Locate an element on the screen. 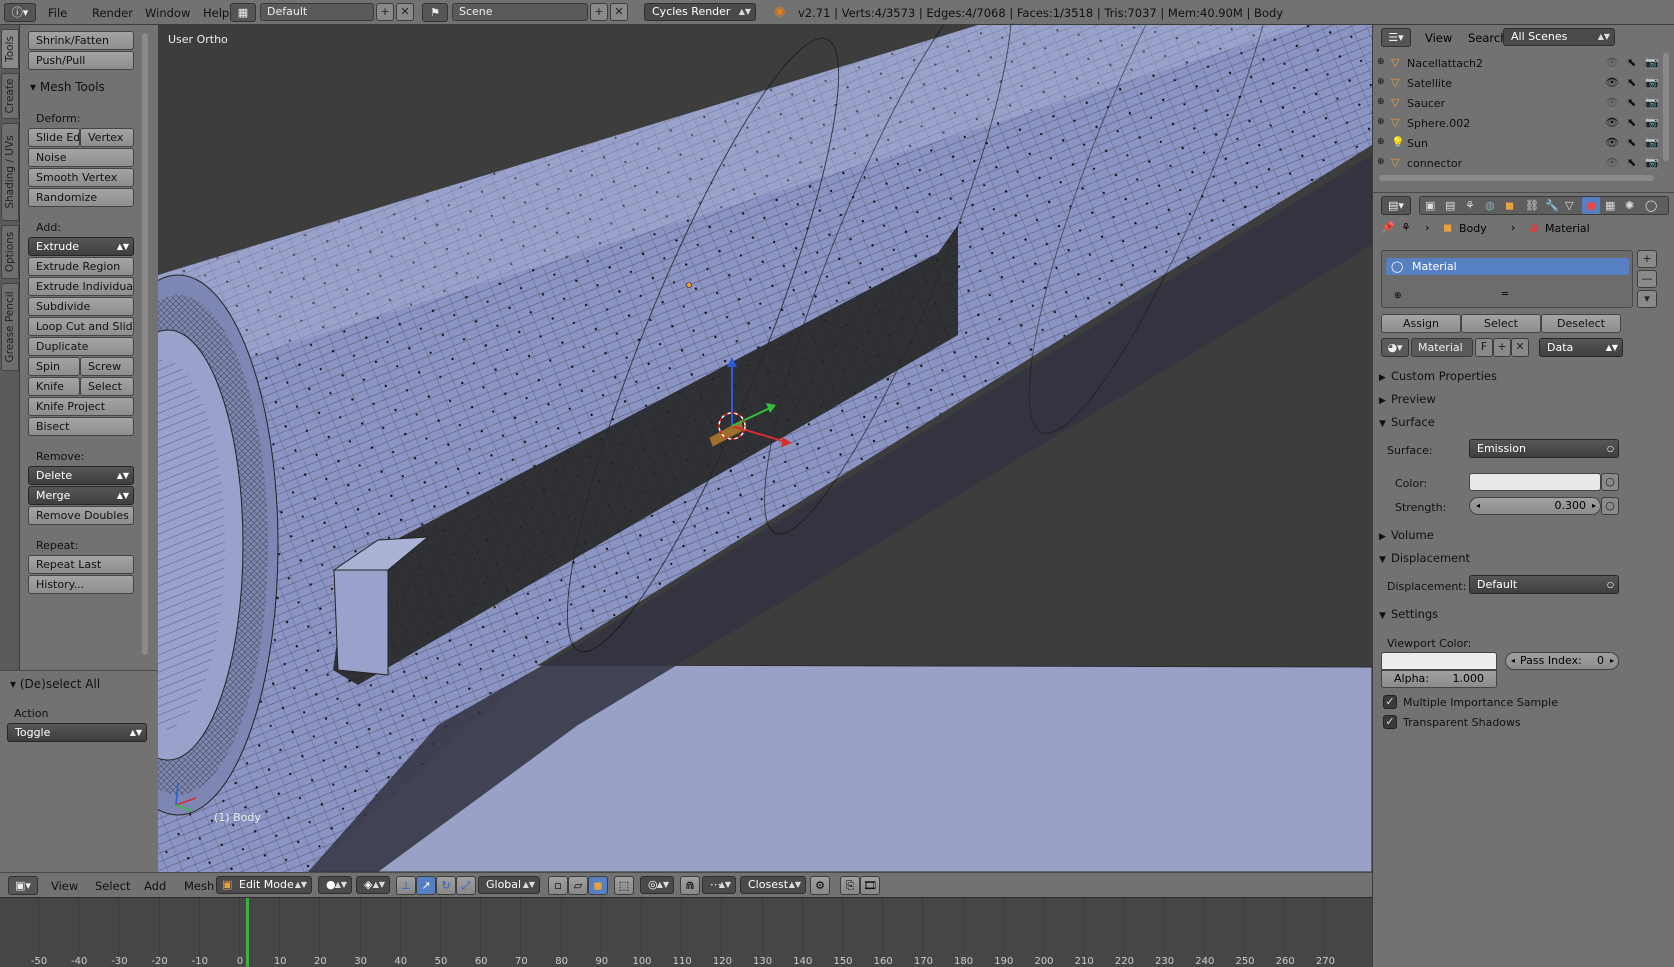 This screenshot has width=1674, height=967. layout-add-button: + is located at coordinates (385, 12).